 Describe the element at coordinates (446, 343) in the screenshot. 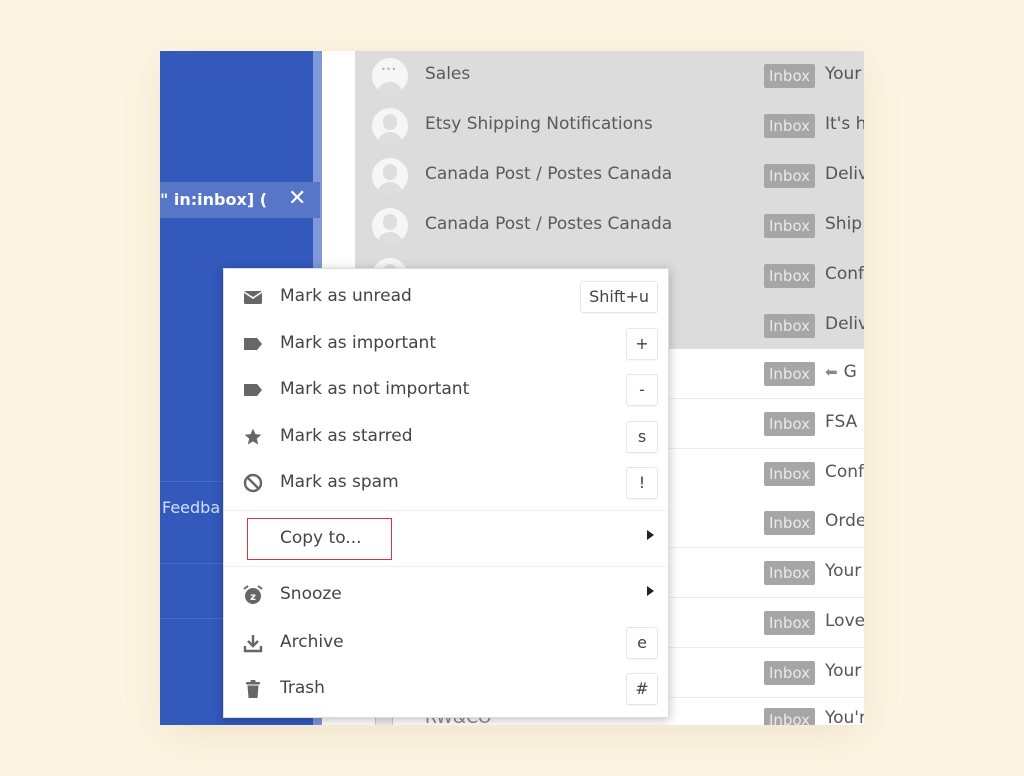

I see `menu-item-mark-as-important: Mark as important +` at that location.